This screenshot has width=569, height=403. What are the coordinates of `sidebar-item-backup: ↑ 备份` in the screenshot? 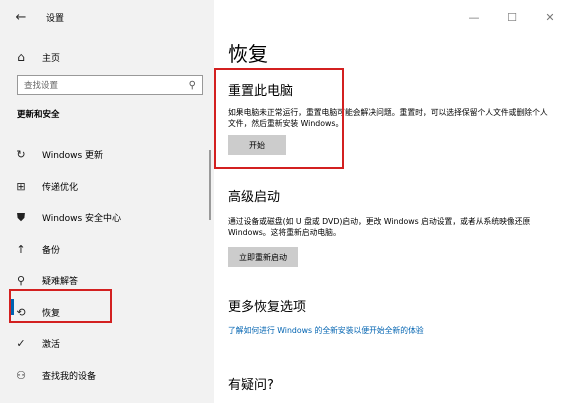 It's located at (107, 250).